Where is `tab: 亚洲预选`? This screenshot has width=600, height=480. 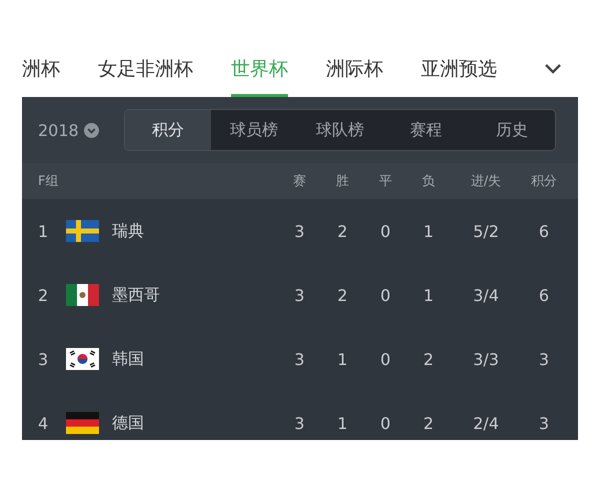
tab: 亚洲预选 is located at coordinates (459, 68).